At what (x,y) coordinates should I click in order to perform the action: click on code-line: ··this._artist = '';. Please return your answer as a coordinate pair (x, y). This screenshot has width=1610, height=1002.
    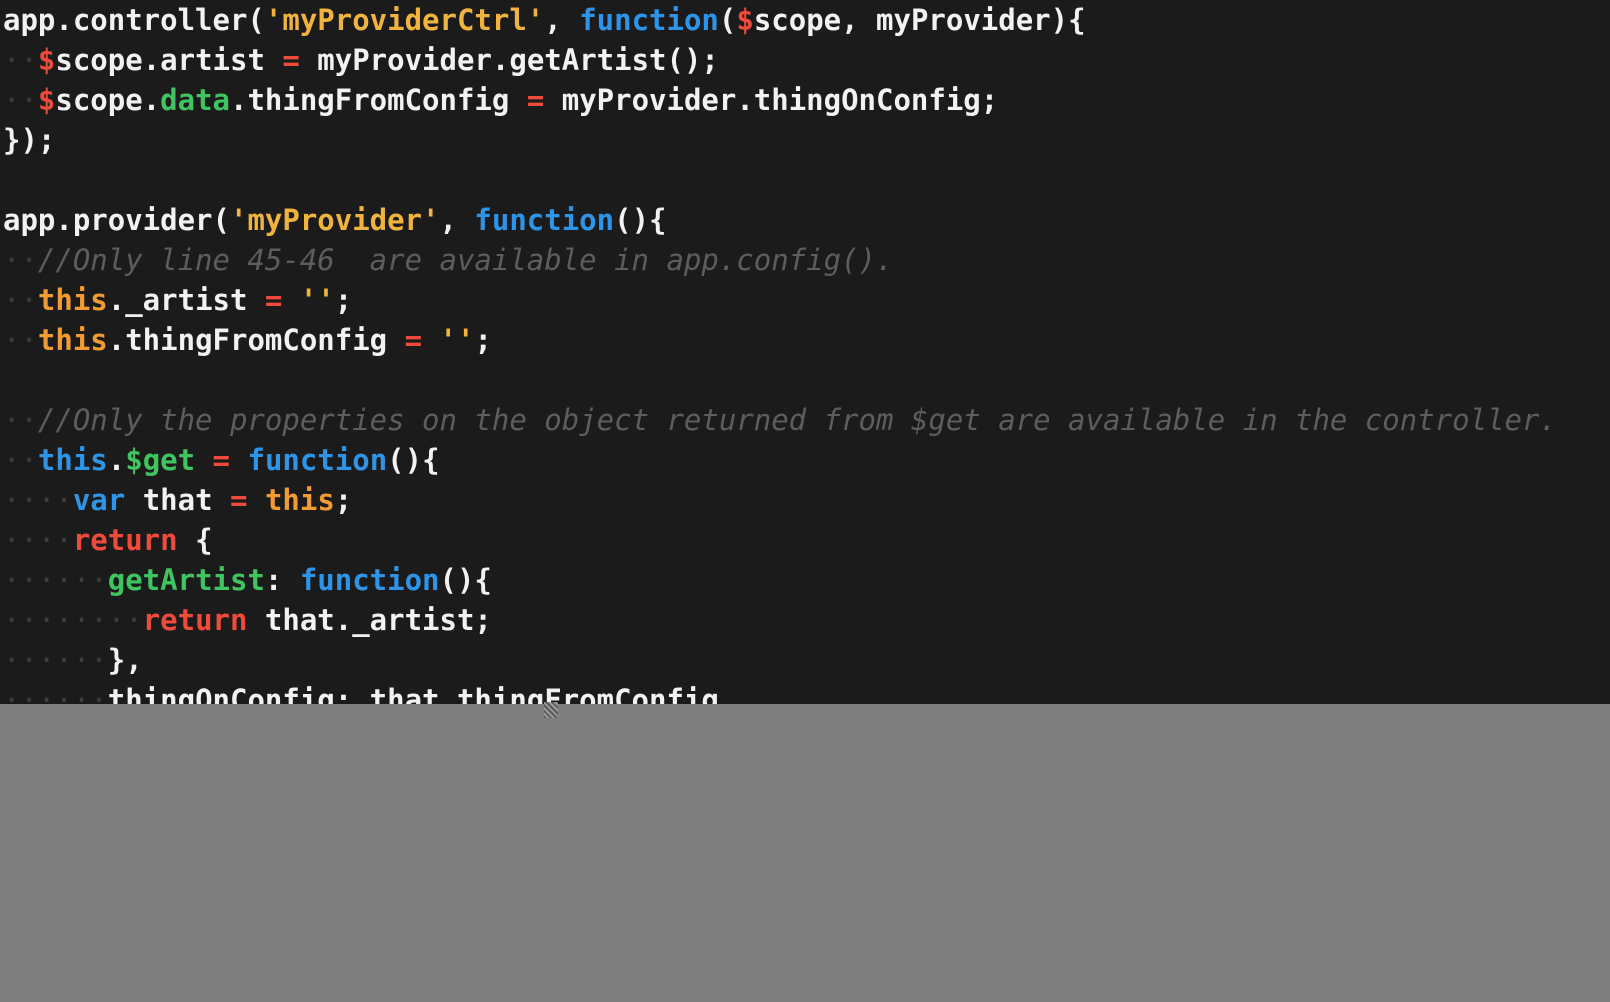
    Looking at the image, I should click on (780, 300).